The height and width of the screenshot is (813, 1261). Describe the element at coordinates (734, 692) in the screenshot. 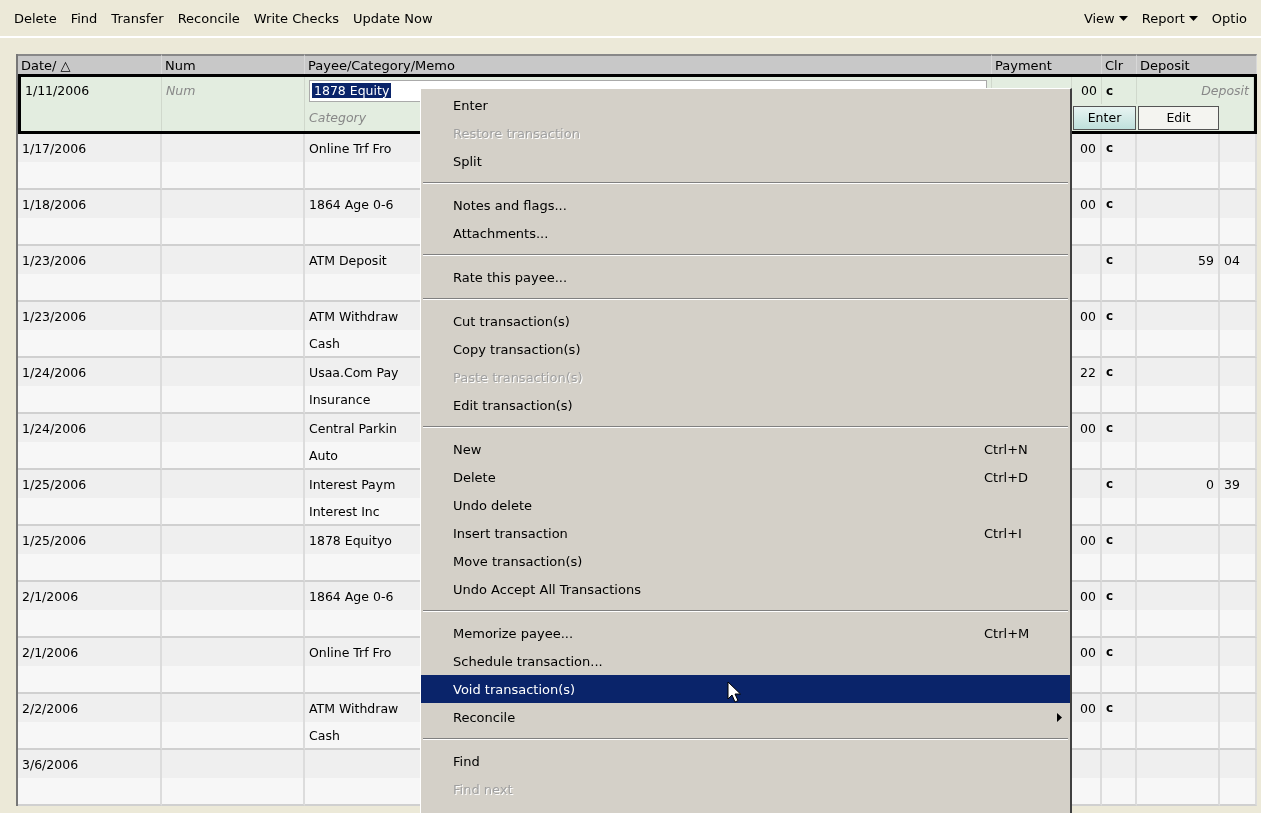

I see `cursor-icon` at that location.